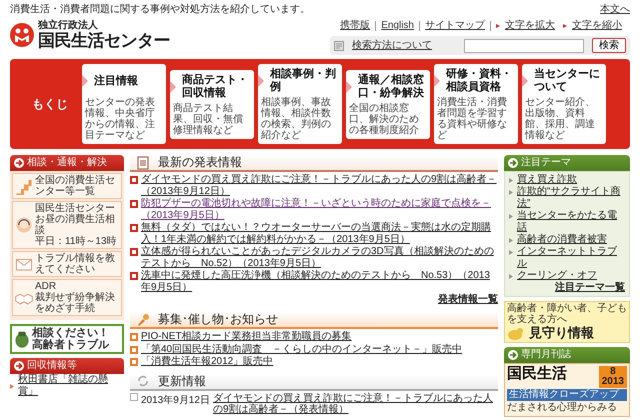 Image resolution: width=640 pixels, height=420 pixels. I want to click on consult-card: トラブル情報を教えてください, so click(67, 264).